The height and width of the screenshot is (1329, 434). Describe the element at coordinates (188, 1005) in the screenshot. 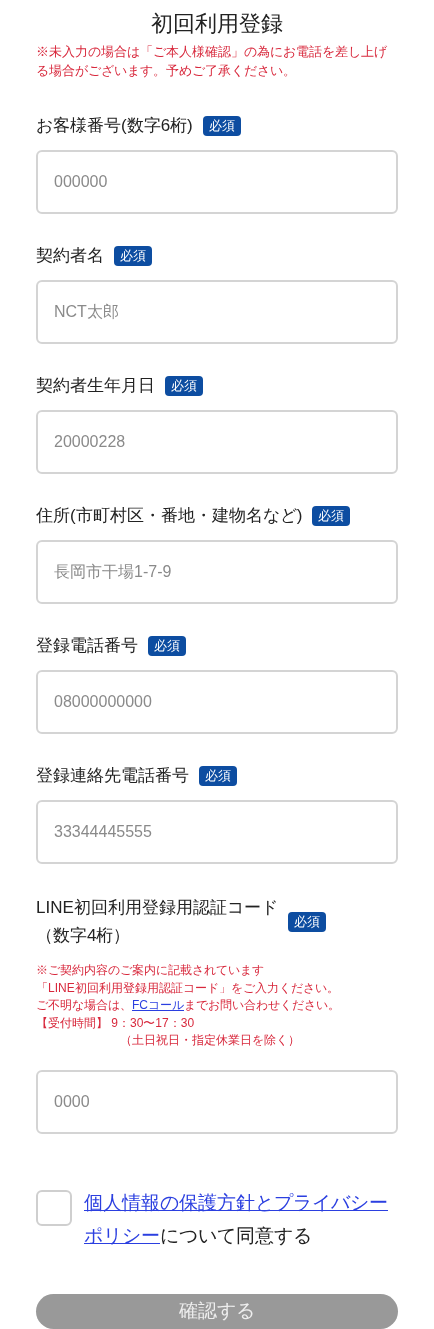

I see `note-line: ご不明な場合は、FCコールまでお問い合わせください。` at that location.